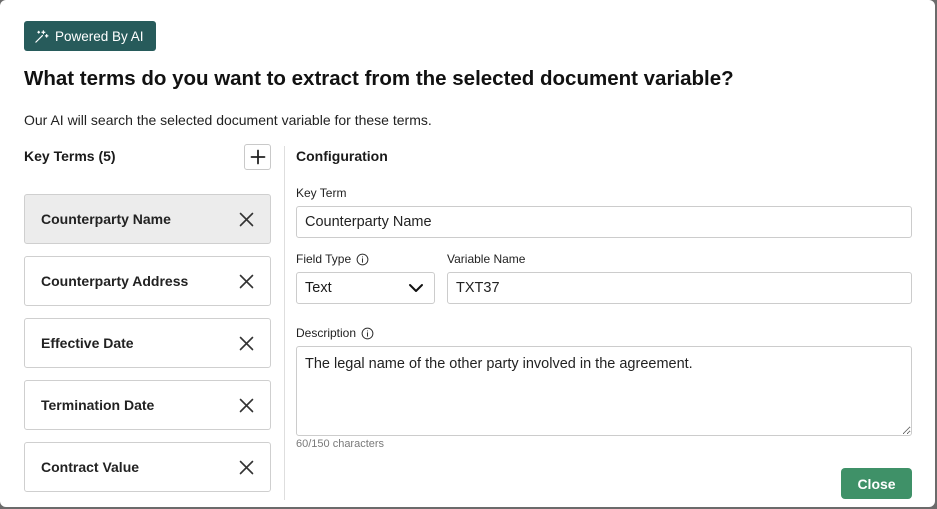 This screenshot has width=937, height=509. Describe the element at coordinates (324, 259) in the screenshot. I see `field-type-label-text: Field Type` at that location.